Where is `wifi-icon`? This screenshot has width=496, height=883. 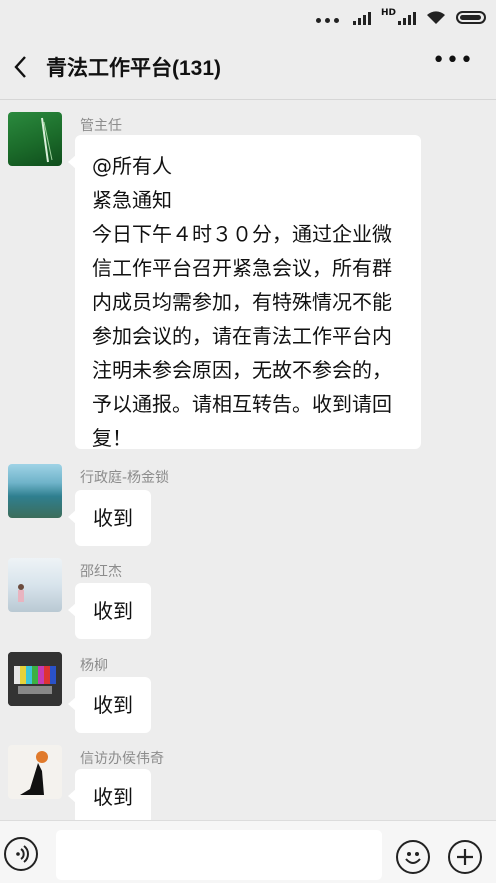
wifi-icon is located at coordinates (436, 17).